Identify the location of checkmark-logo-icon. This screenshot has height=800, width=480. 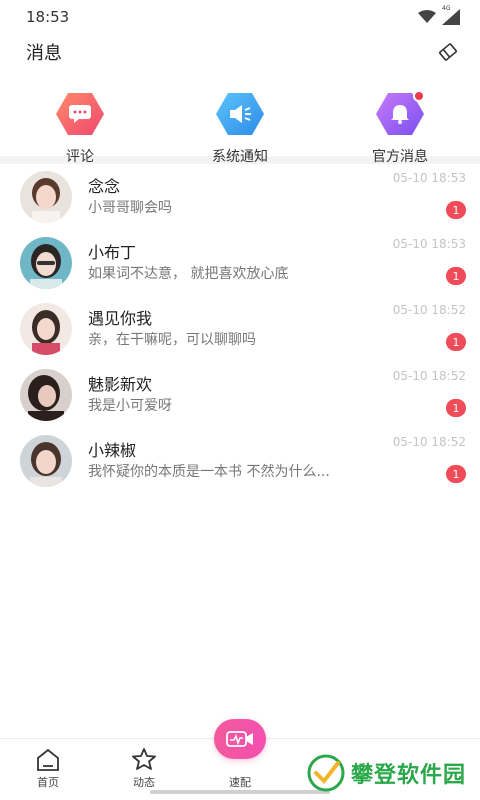
(326, 773).